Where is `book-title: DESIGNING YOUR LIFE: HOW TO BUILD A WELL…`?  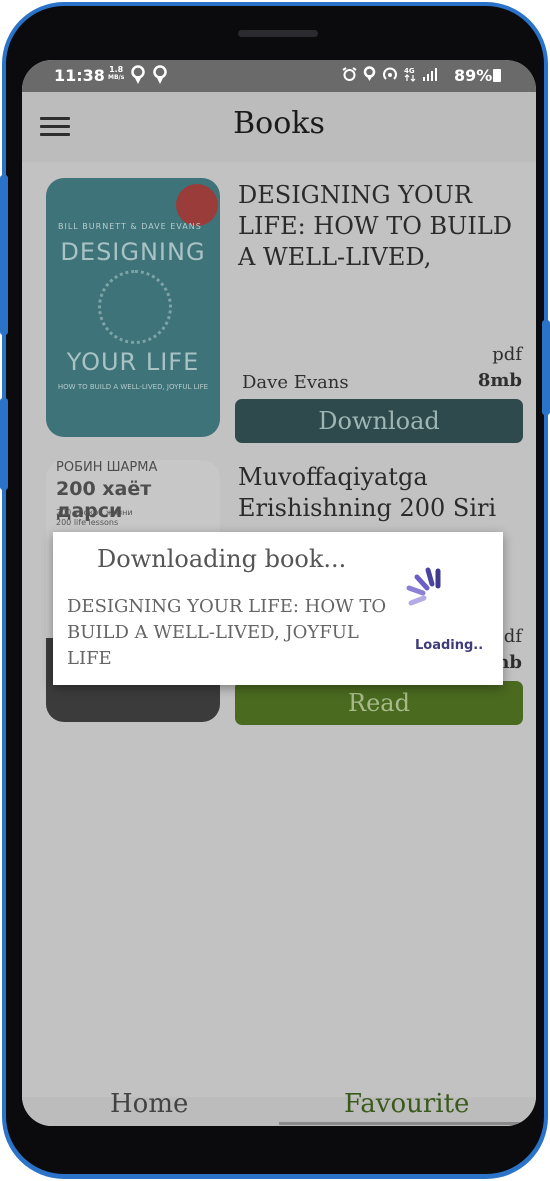 book-title: DESIGNING YOUR LIFE: HOW TO BUILD A WELL… is located at coordinates (375, 226).